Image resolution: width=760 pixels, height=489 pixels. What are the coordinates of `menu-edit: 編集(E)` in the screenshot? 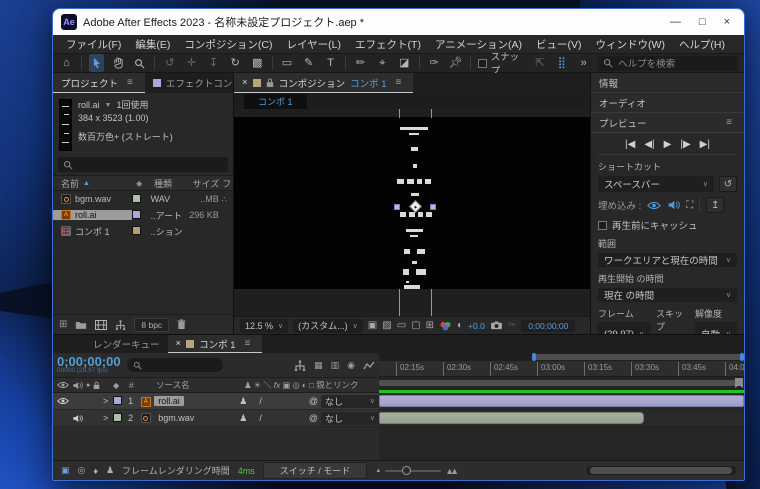 It's located at (152, 44).